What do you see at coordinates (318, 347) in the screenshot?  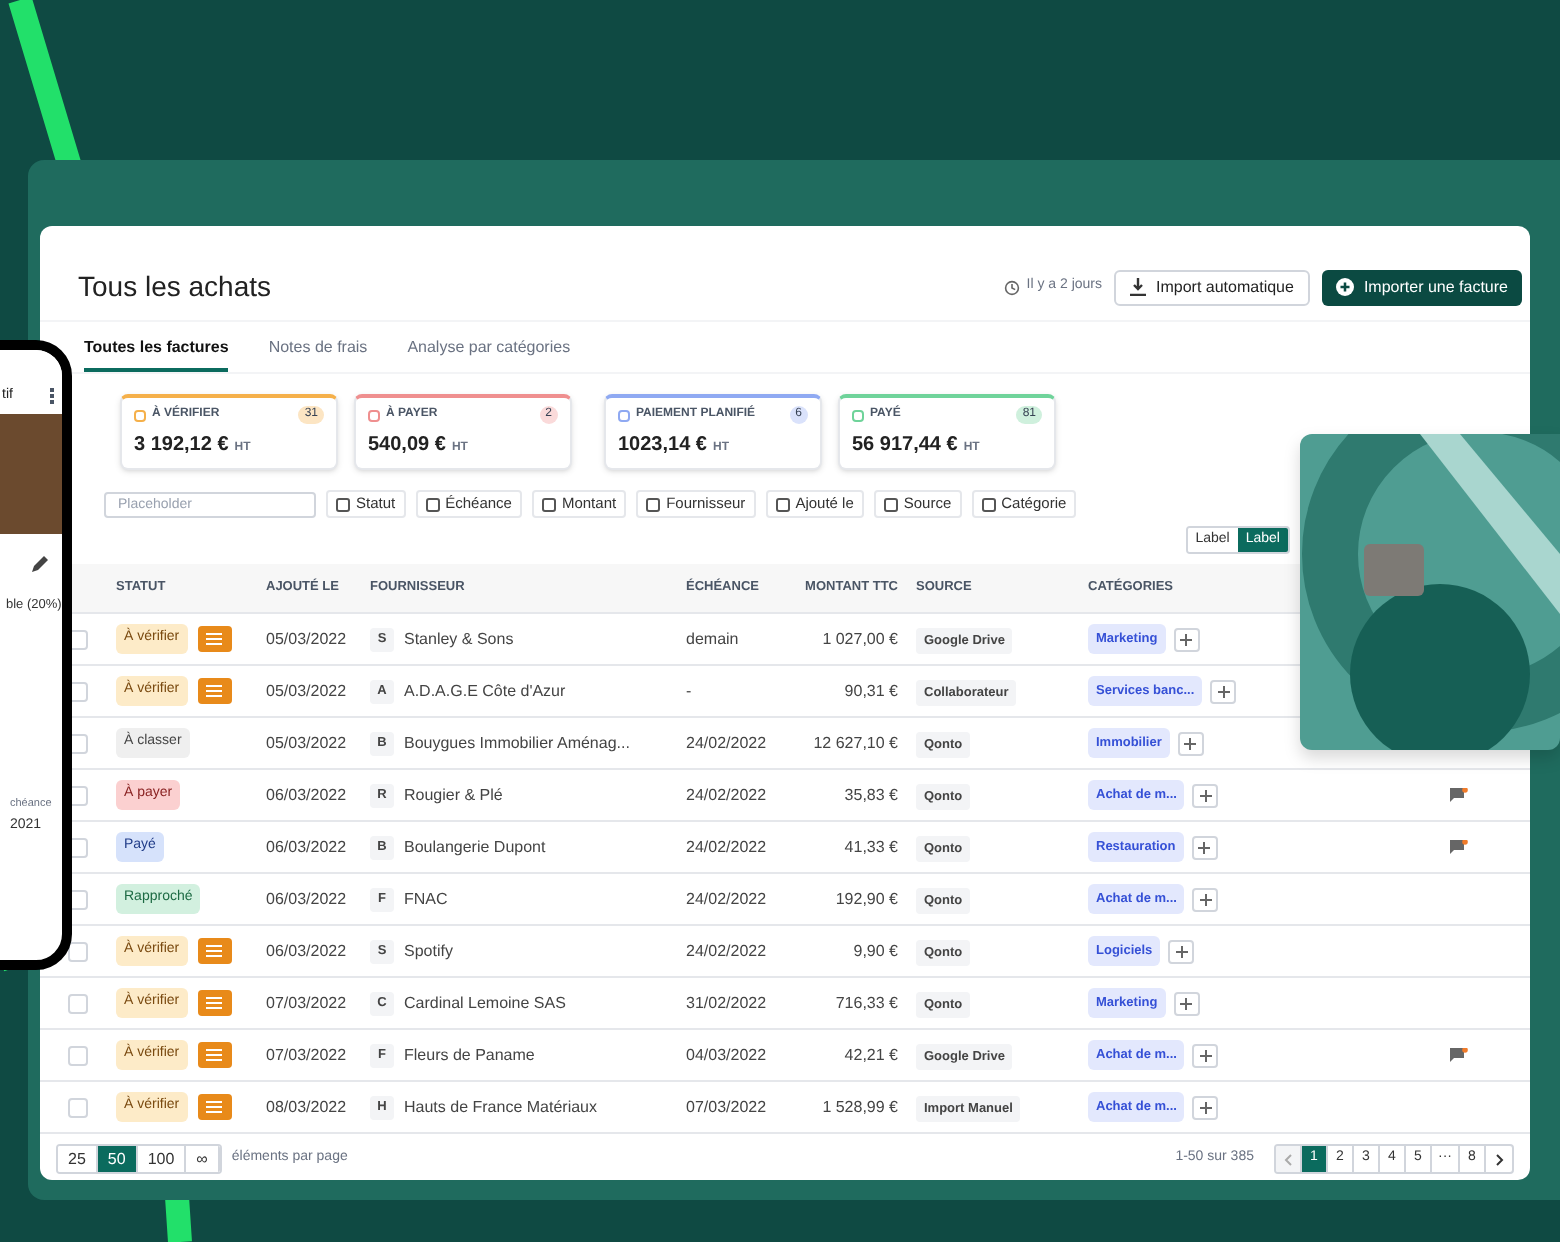 I see `tab: Notes de frais` at bounding box center [318, 347].